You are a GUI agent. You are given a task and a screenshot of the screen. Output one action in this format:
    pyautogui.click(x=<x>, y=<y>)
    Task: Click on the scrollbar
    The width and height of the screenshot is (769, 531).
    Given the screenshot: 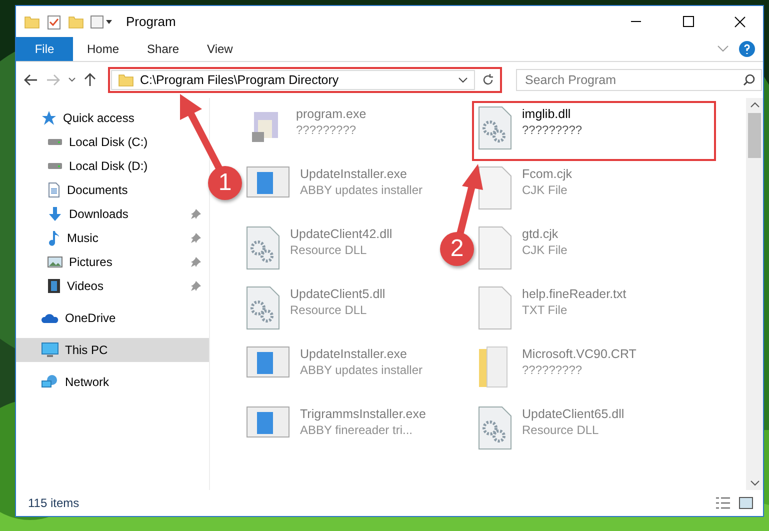 What is the action you would take?
    pyautogui.click(x=754, y=294)
    